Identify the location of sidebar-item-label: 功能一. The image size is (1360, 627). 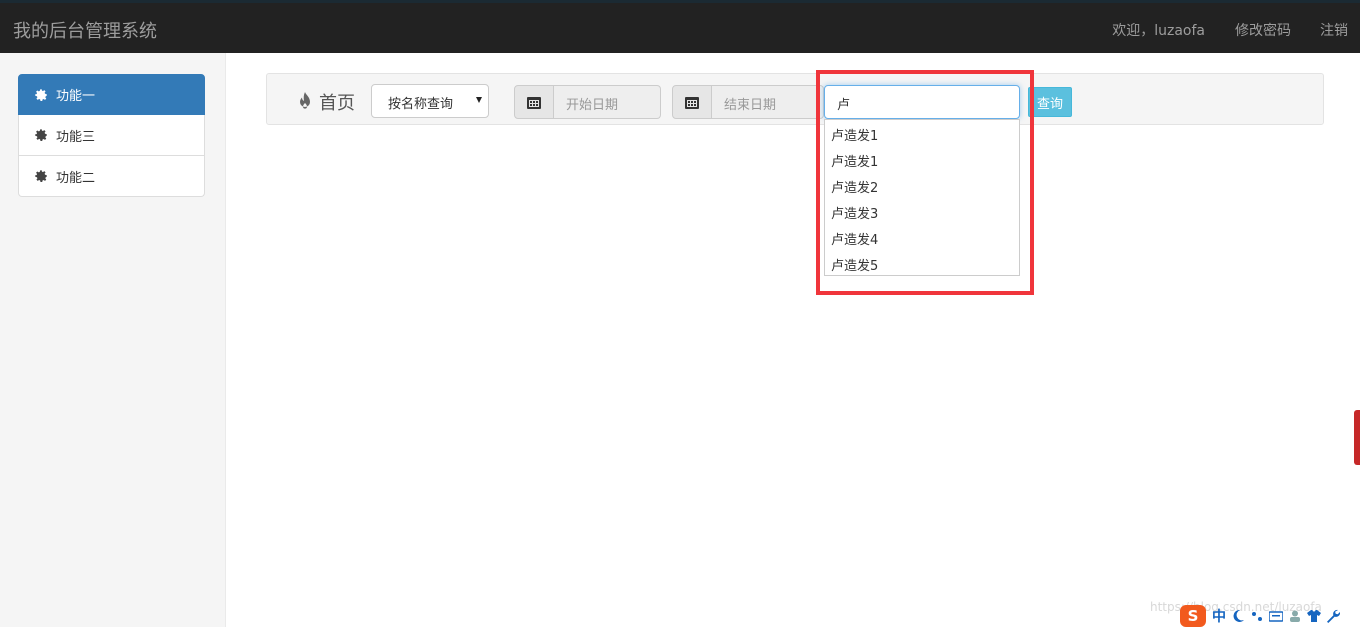
(76, 96).